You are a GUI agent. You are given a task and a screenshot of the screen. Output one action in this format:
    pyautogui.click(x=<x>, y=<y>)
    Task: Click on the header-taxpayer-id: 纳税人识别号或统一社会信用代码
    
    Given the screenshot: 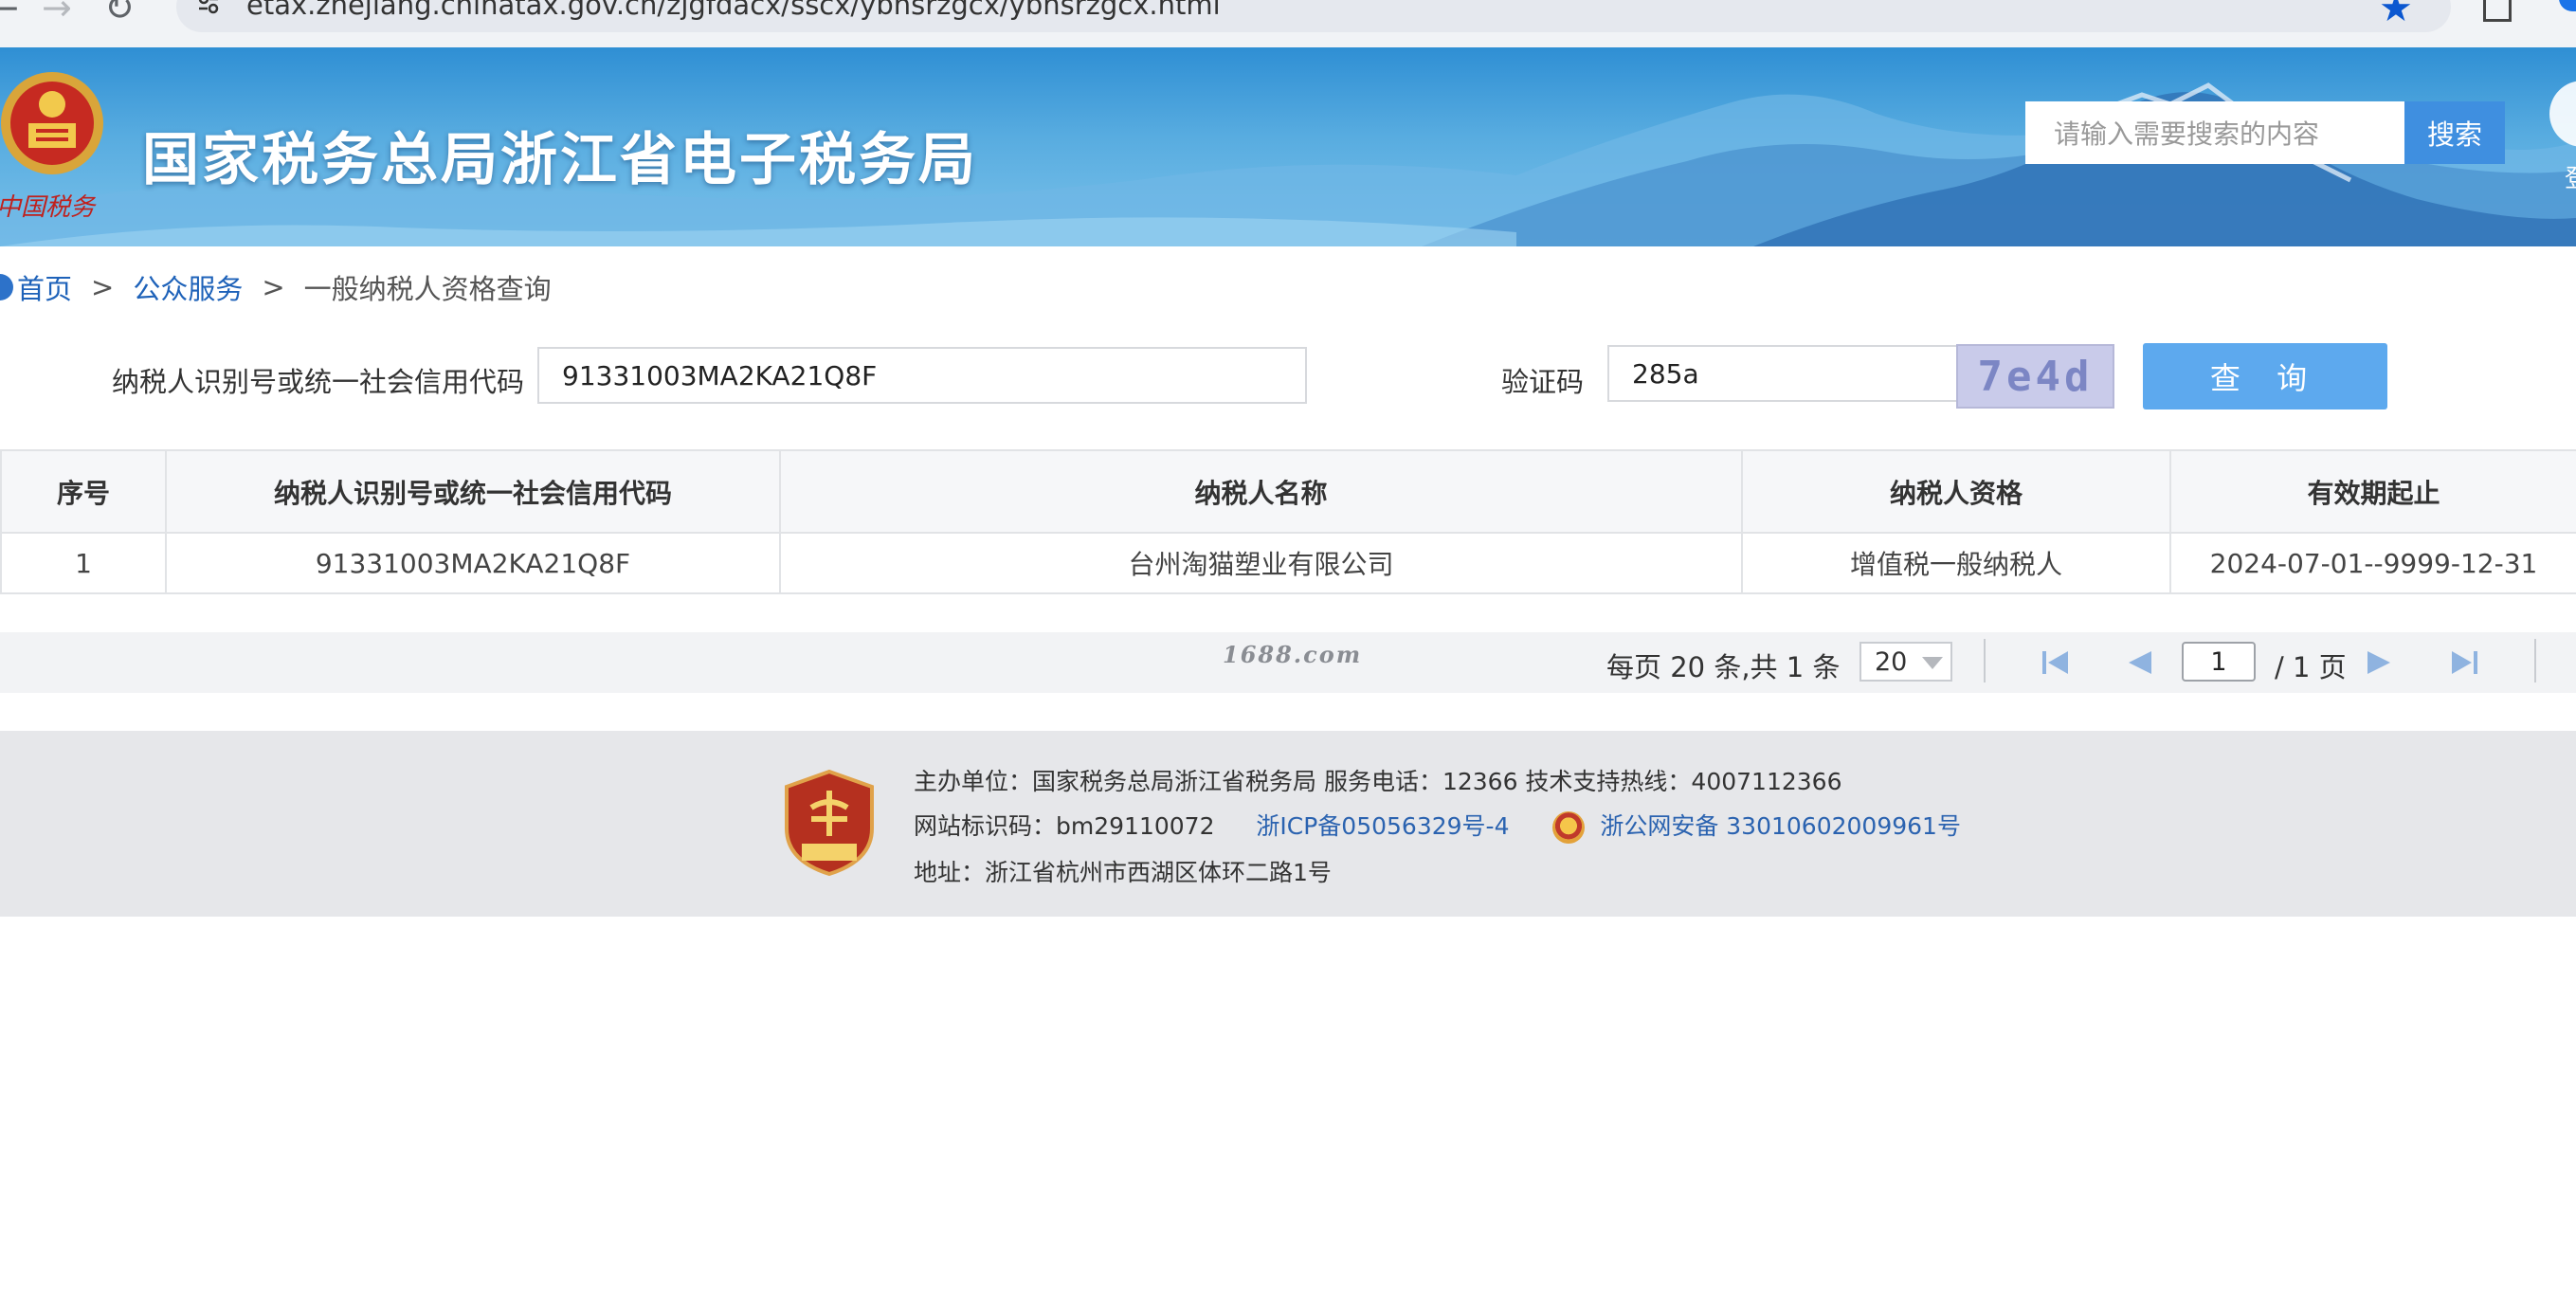 What is the action you would take?
    pyautogui.click(x=473, y=491)
    